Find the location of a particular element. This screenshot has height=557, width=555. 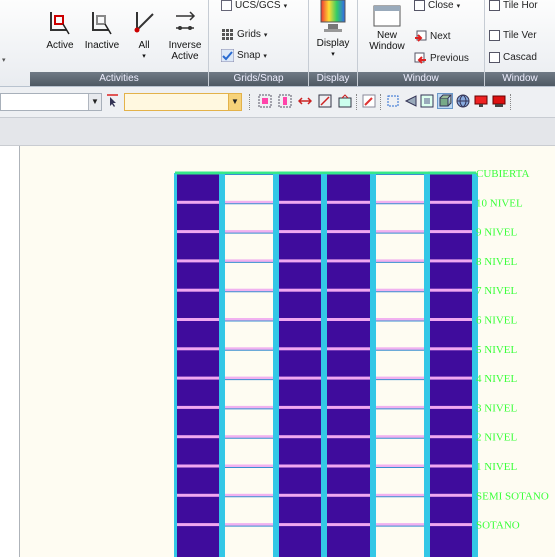

inverse-active-button: Inverse Active is located at coordinates (185, 35).